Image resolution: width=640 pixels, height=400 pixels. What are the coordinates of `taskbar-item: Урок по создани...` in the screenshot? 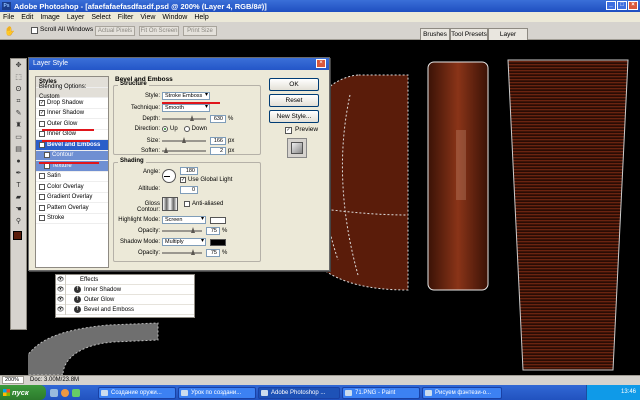 It's located at (217, 392).